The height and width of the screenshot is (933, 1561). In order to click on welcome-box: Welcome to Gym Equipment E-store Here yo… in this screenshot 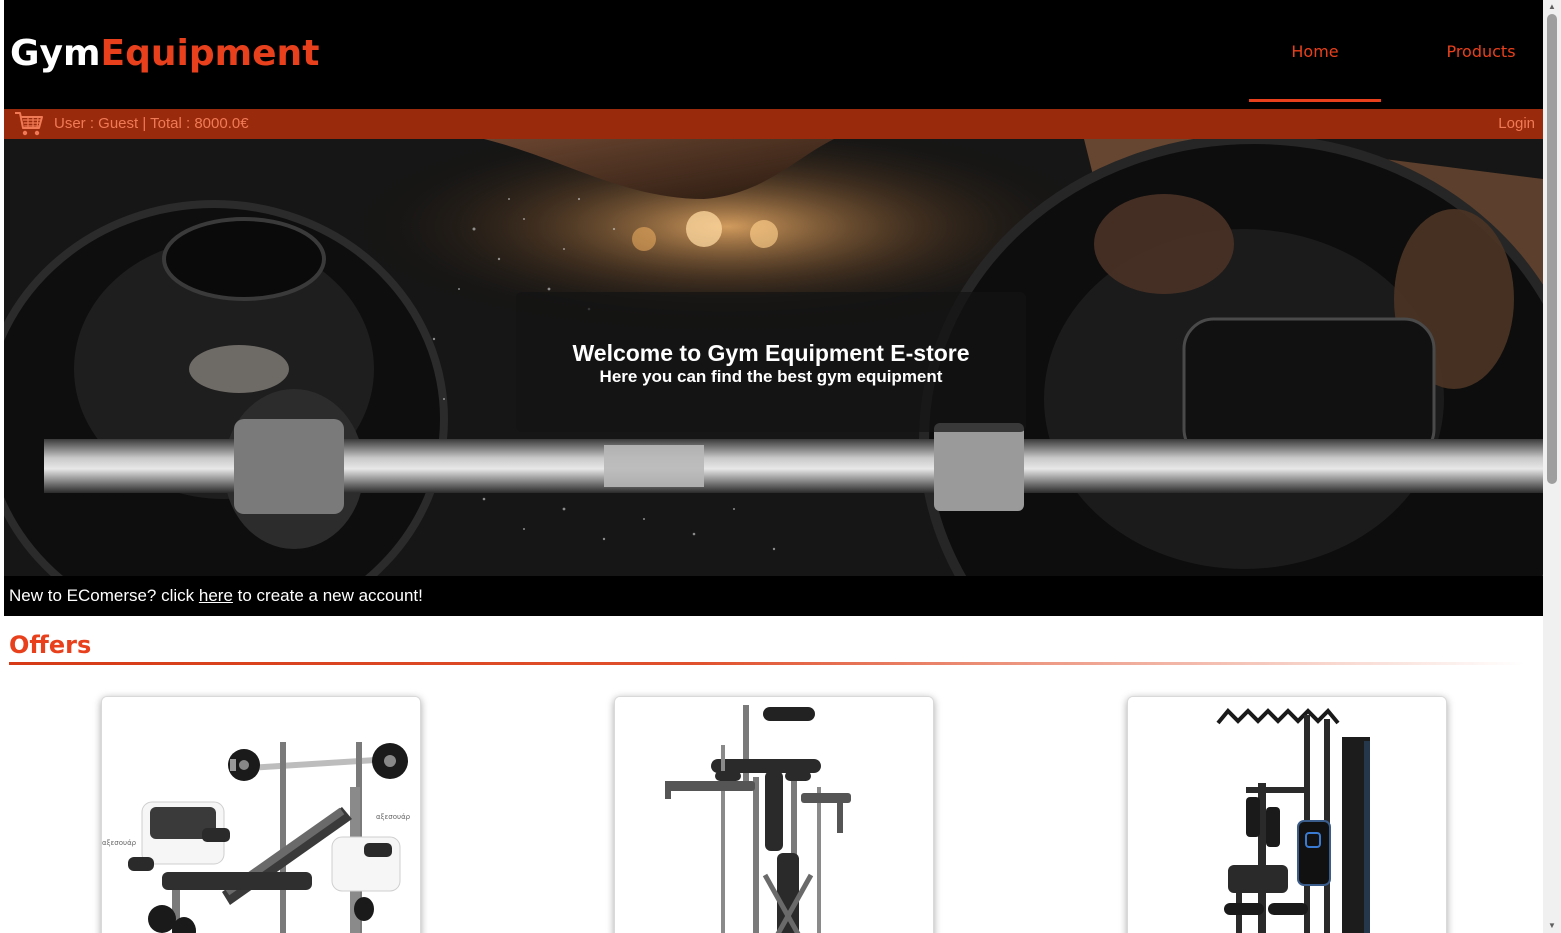, I will do `click(771, 362)`.